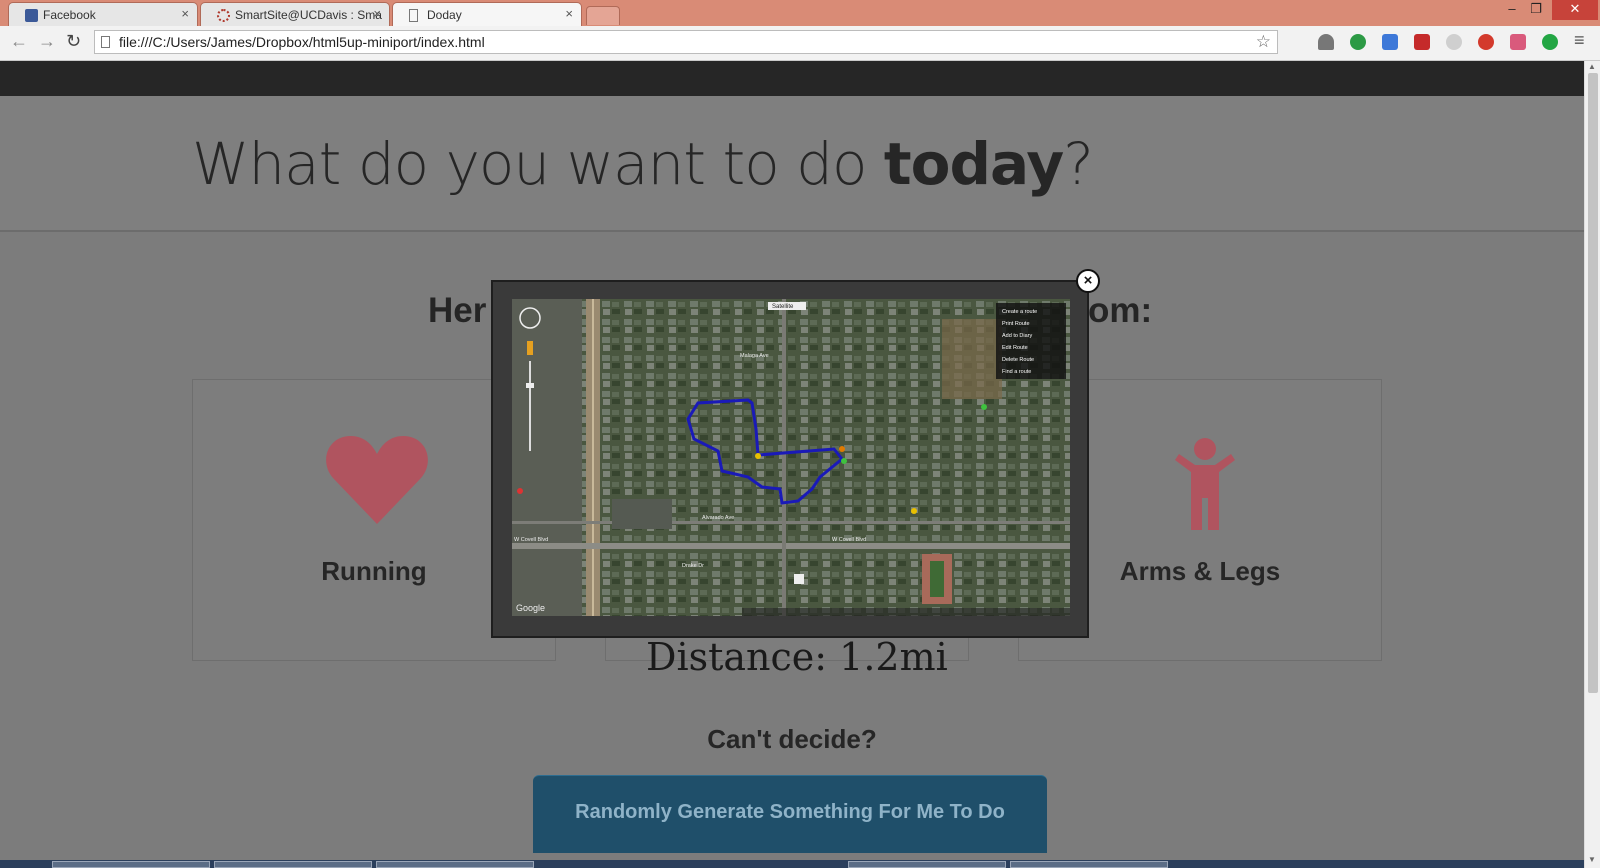  Describe the element at coordinates (487, 14) in the screenshot. I see `tab-doday: Doday ×` at that location.